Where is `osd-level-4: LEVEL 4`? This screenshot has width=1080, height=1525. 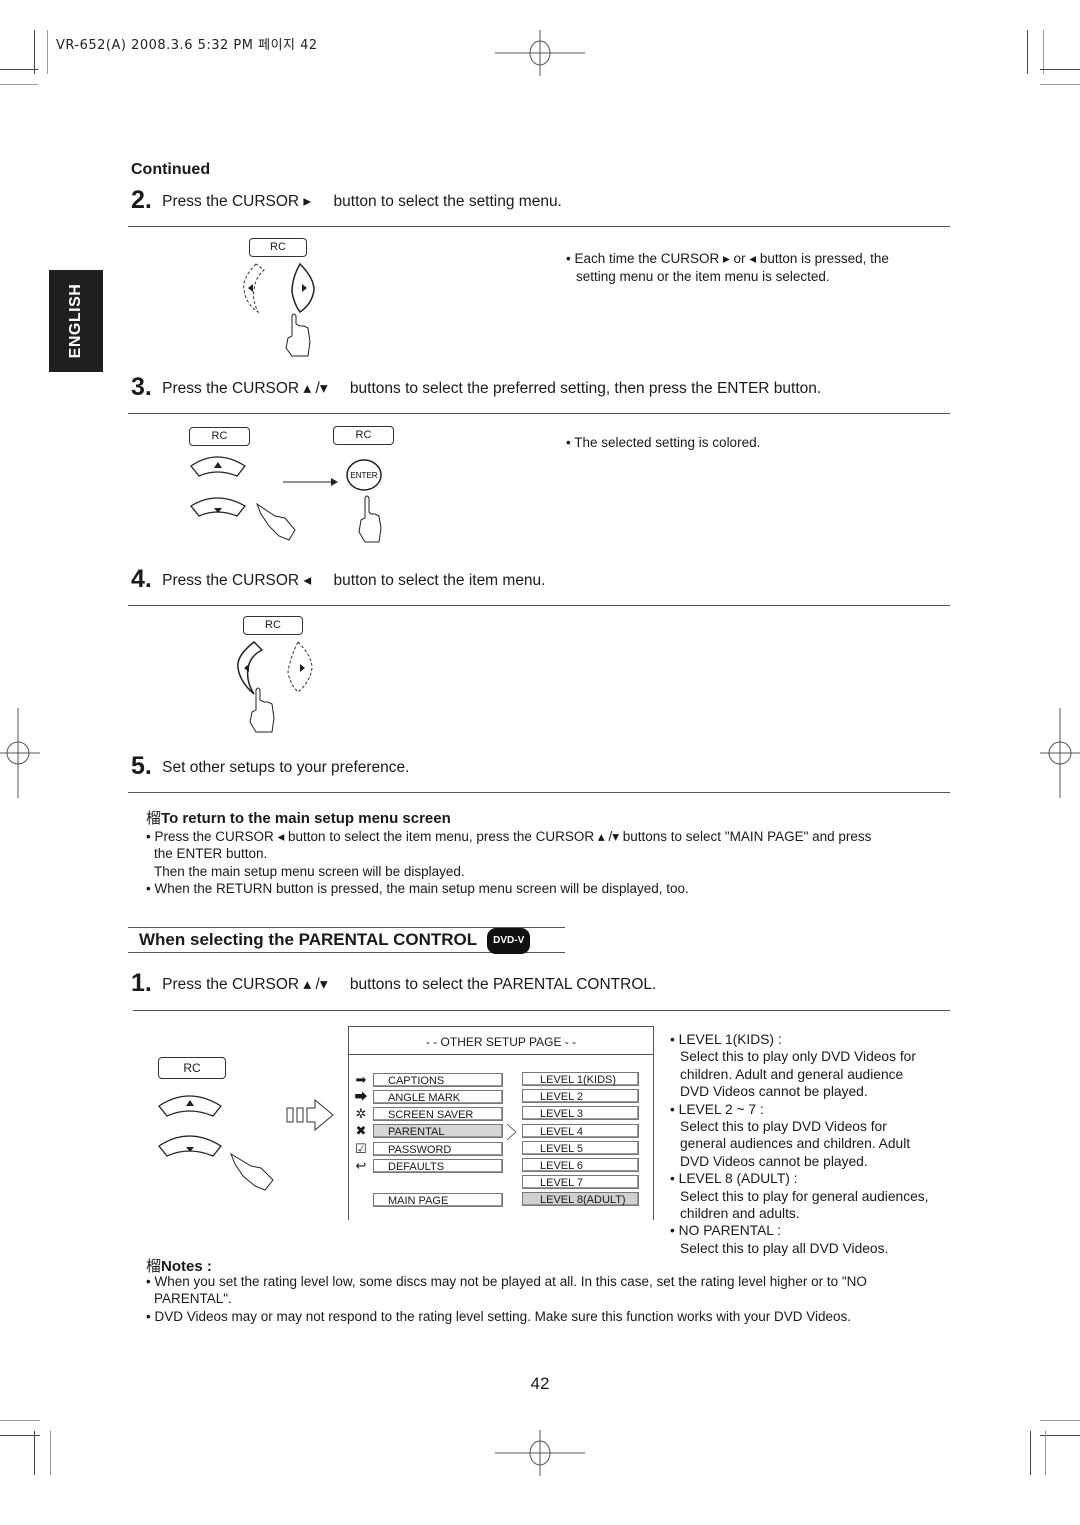
osd-level-4: LEVEL 4 is located at coordinates (580, 1131).